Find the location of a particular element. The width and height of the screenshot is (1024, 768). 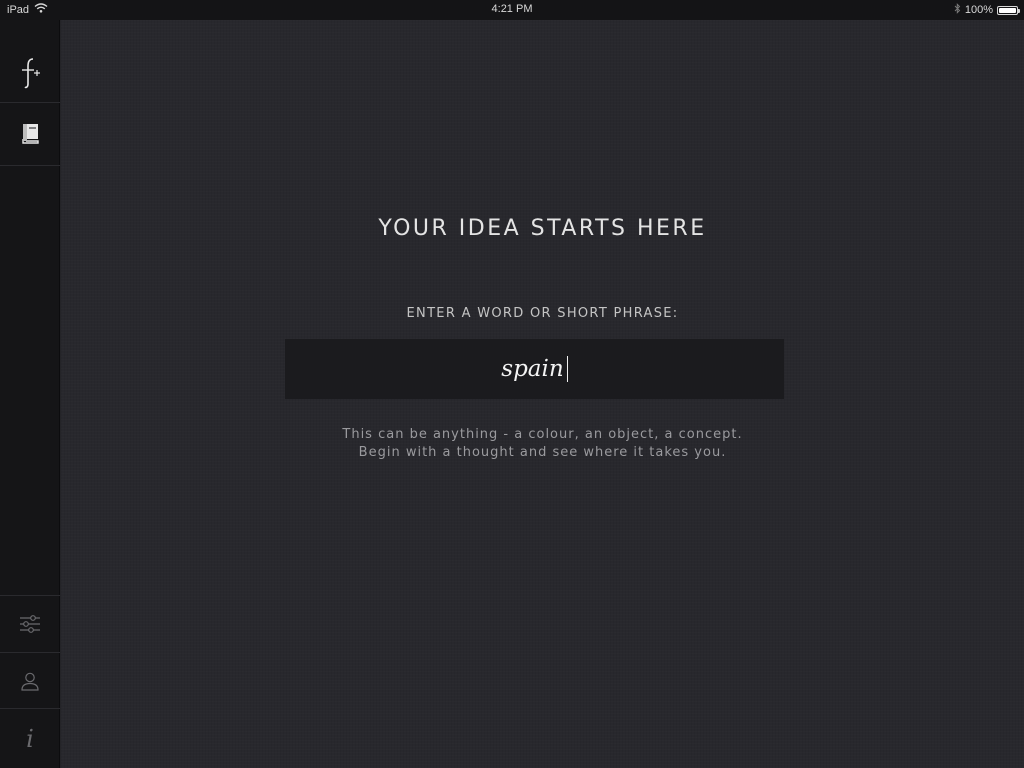

profile-button is located at coordinates (30, 680).